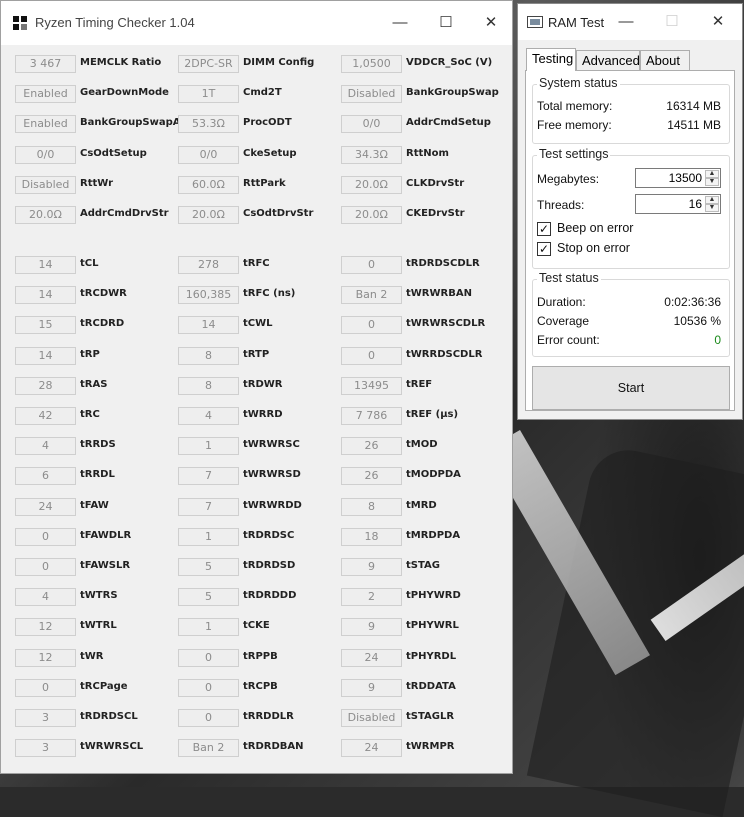  What do you see at coordinates (208, 64) in the screenshot?
I see `timing-value-field: 2DPC-SR` at bounding box center [208, 64].